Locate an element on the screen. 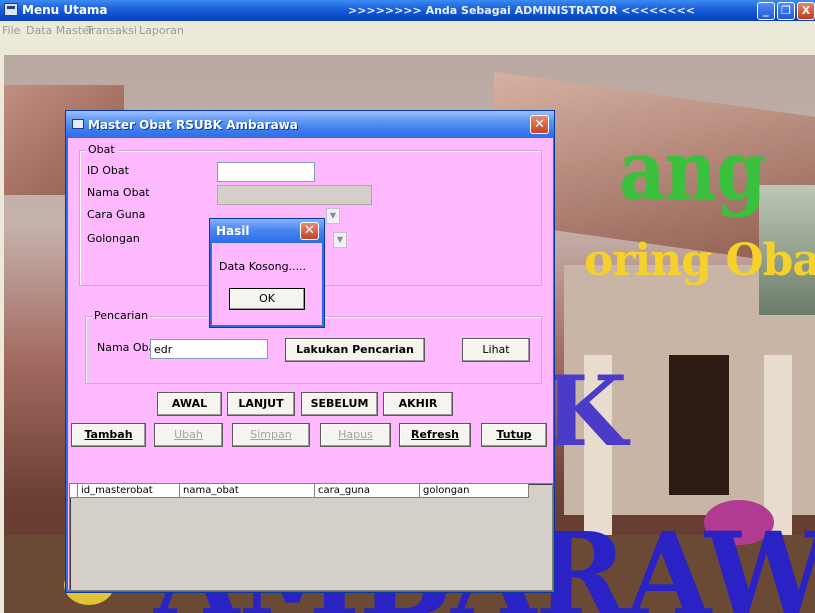  hapus-label: Hapus is located at coordinates (355, 434).